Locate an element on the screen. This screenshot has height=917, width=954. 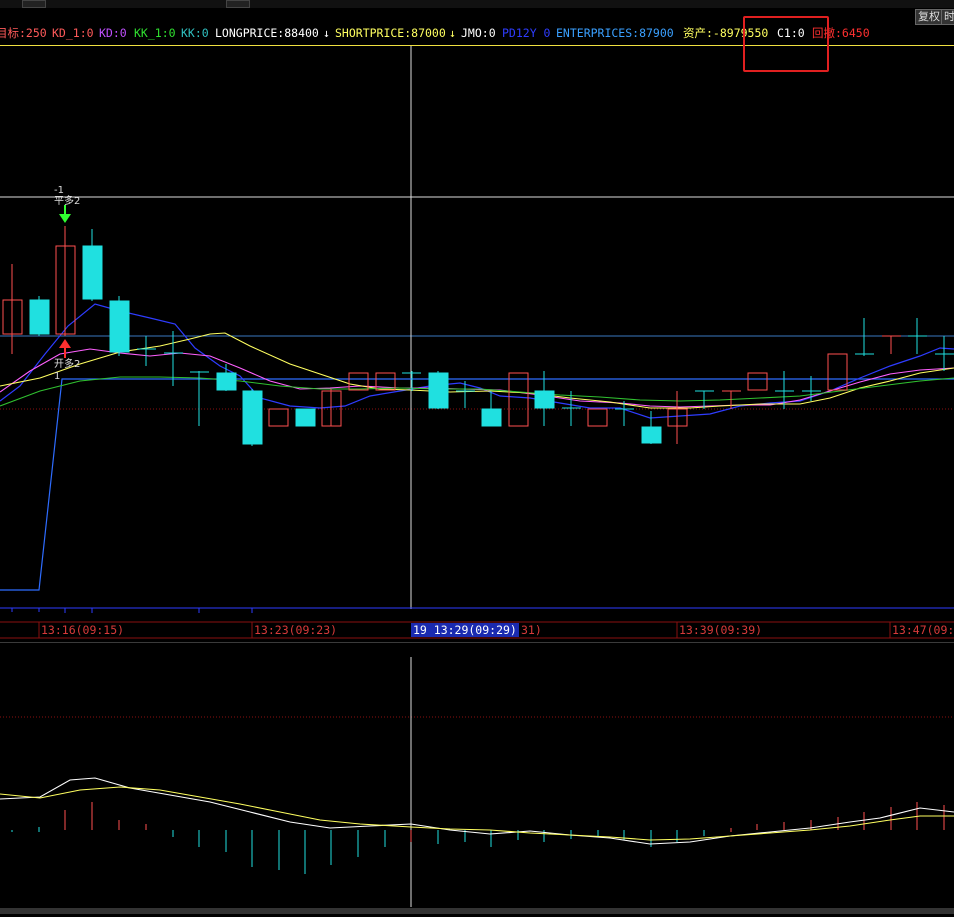
indicator-jmo: JMO:0 is located at coordinates (478, 33).